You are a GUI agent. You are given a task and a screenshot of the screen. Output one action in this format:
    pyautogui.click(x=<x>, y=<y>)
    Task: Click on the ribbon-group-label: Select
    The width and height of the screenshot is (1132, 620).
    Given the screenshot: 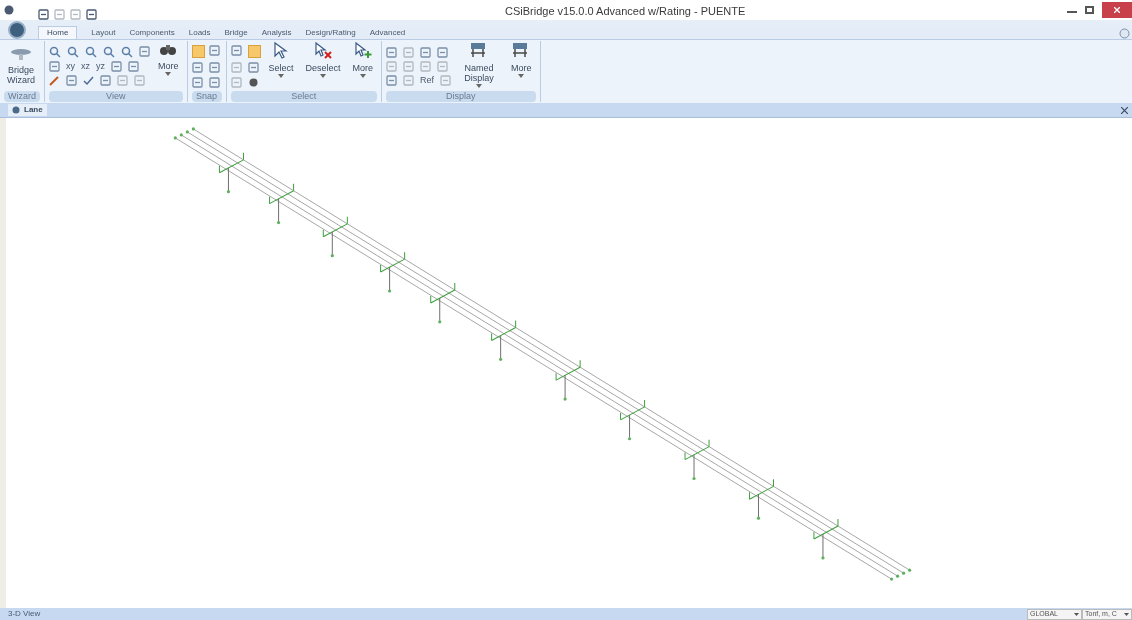 What is the action you would take?
    pyautogui.click(x=304, y=96)
    